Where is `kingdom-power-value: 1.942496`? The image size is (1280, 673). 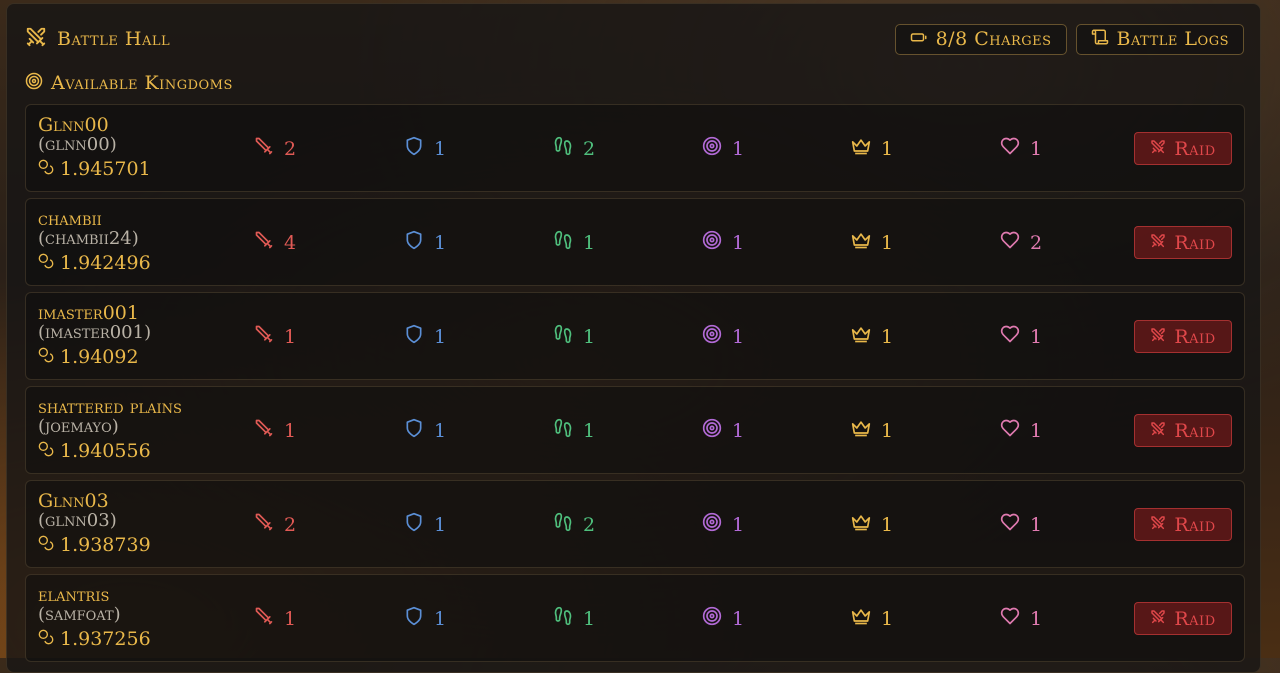
kingdom-power-value: 1.942496 is located at coordinates (105, 263).